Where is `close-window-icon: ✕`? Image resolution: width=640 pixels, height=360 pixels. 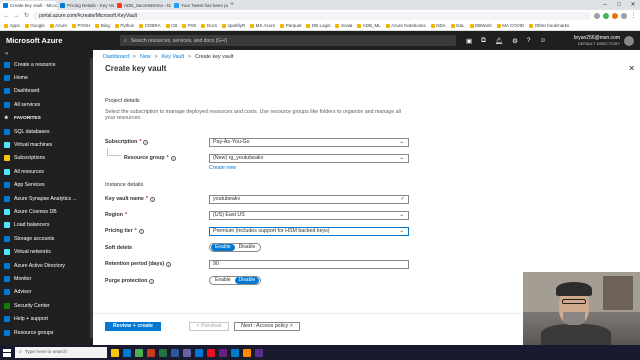 close-window-icon: ✕ is located at coordinates (633, 5).